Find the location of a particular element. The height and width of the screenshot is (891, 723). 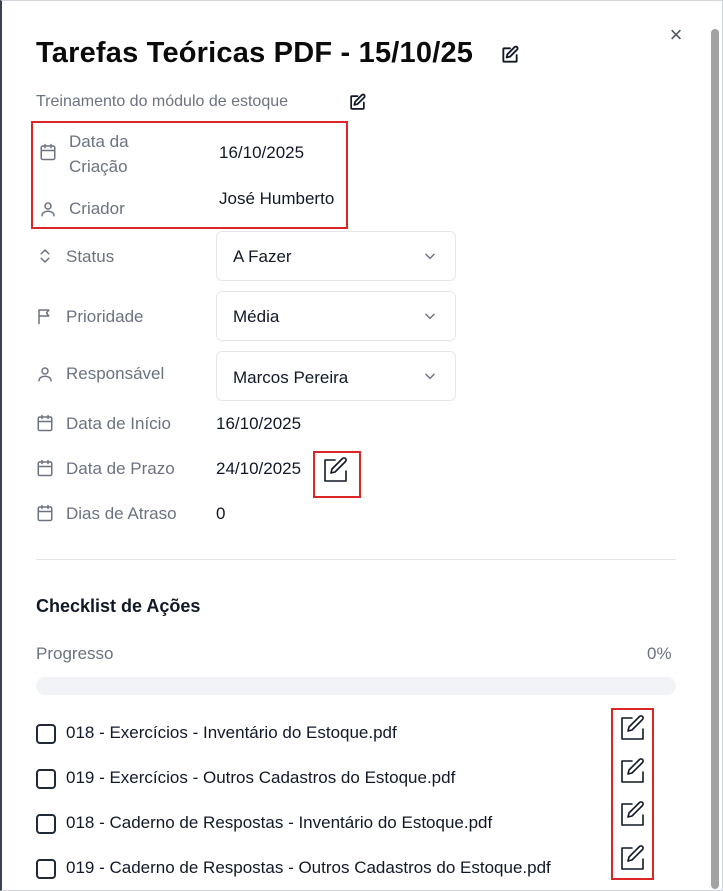

flag-icon is located at coordinates (44, 317).